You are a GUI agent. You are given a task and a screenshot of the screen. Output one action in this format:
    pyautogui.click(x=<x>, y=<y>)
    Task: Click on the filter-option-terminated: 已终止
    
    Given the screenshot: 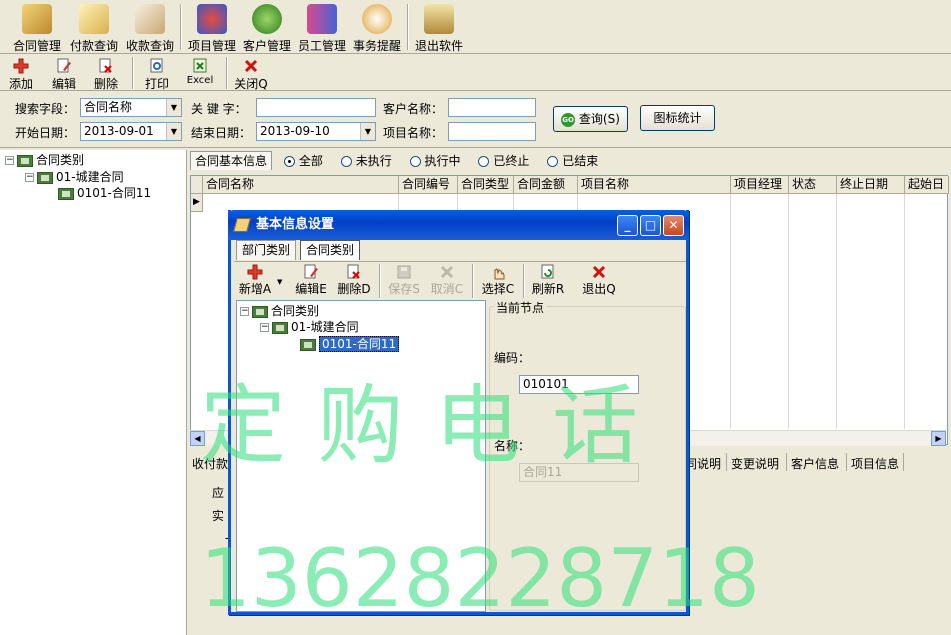 What is the action you would take?
    pyautogui.click(x=503, y=161)
    